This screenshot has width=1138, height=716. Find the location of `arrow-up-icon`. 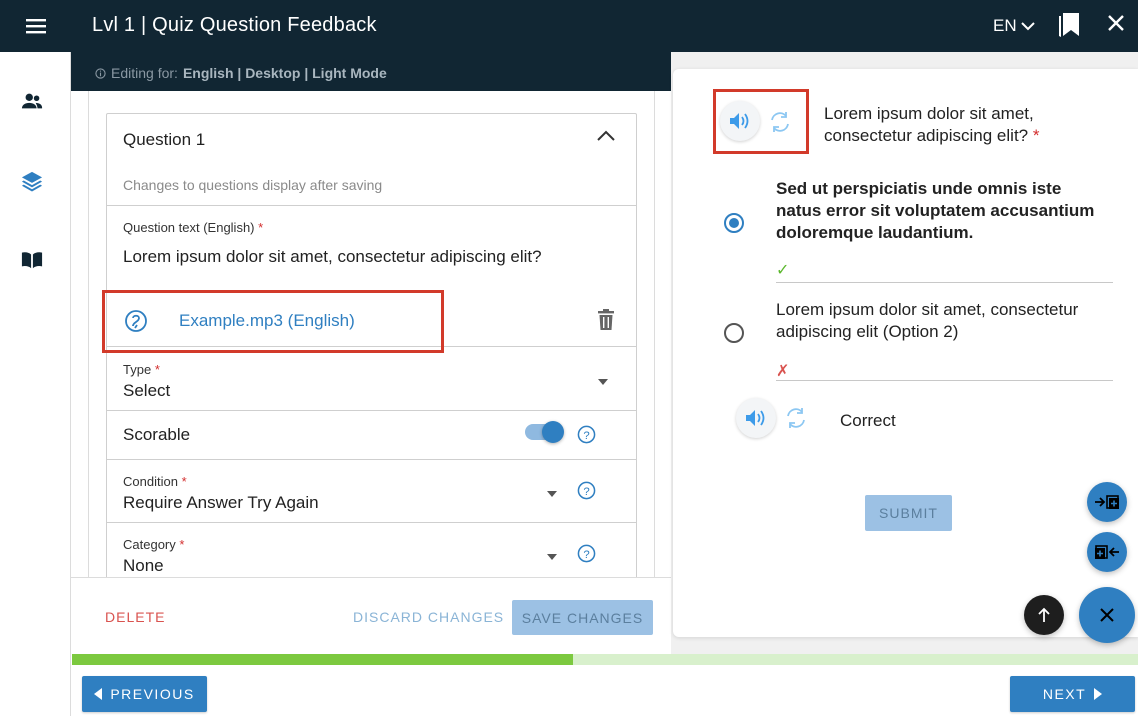

arrow-up-icon is located at coordinates (1044, 614).